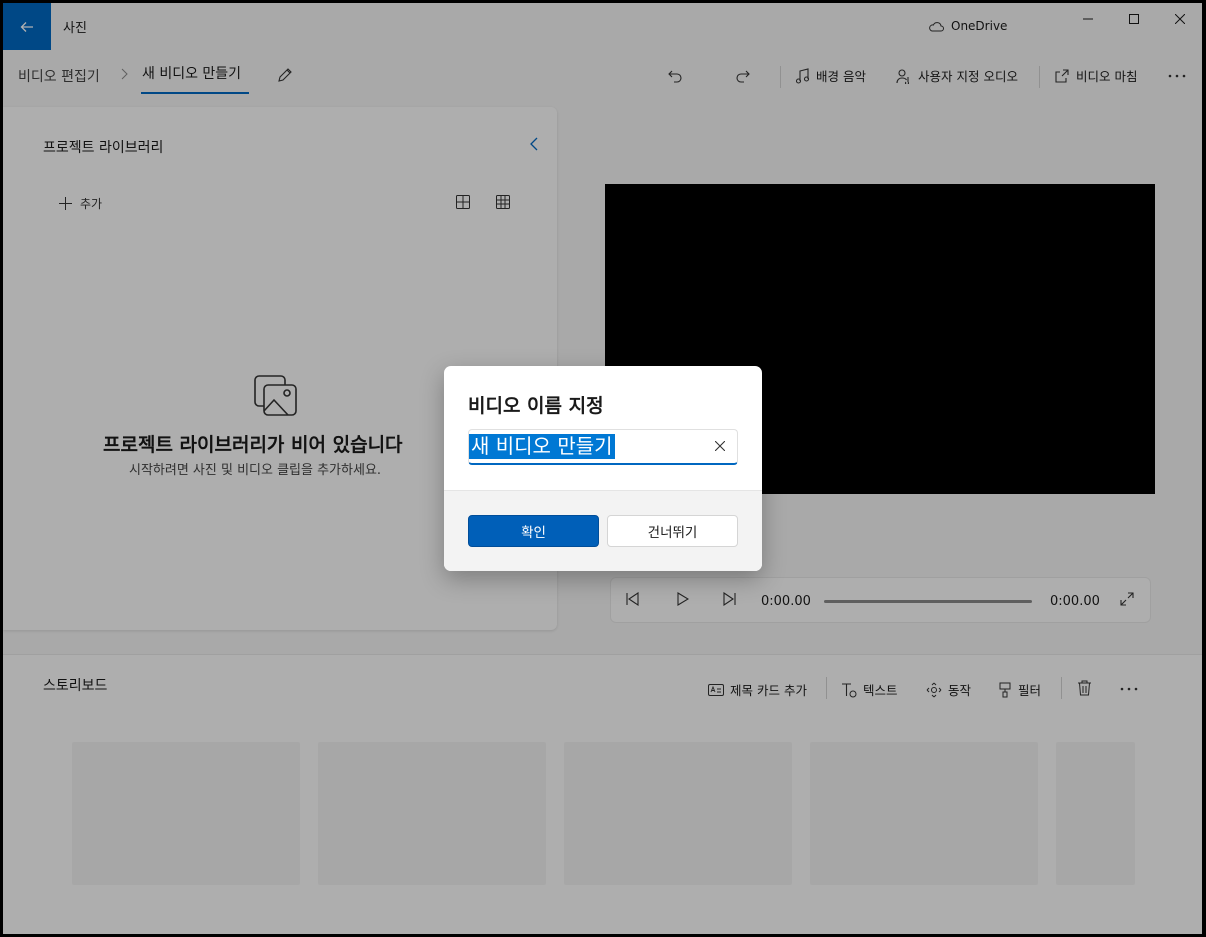 This screenshot has height=937, width=1206. I want to click on video-name-input: 새 비디오 만들기, so click(603, 447).